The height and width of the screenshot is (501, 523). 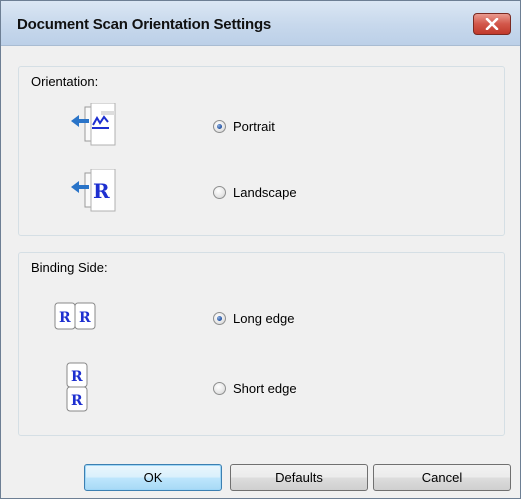 I want to click on close-button, so click(x=492, y=24).